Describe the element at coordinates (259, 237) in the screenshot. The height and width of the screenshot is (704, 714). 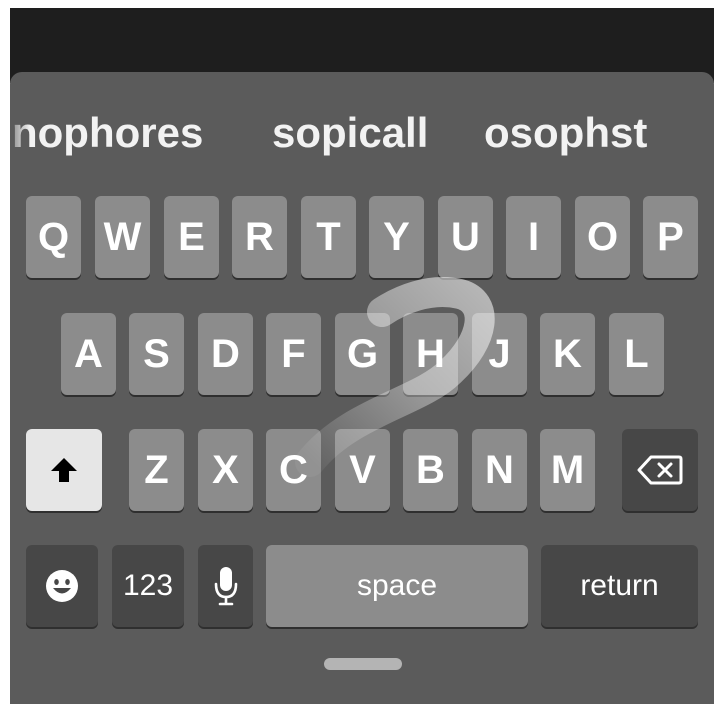
I see `key-r: R` at that location.